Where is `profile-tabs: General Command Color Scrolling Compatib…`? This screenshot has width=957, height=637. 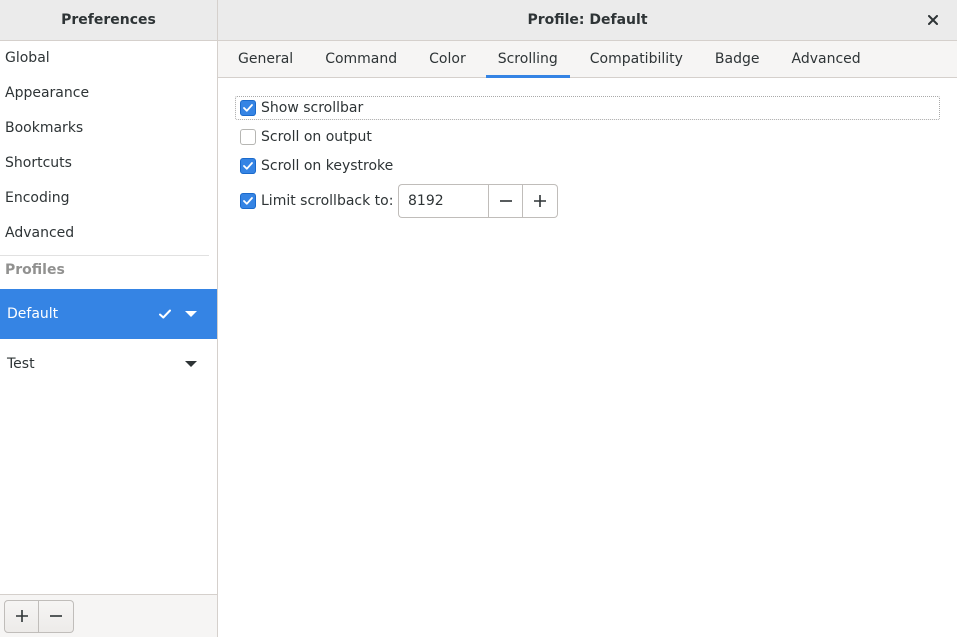 profile-tabs: General Command Color Scrolling Compatib… is located at coordinates (587, 59).